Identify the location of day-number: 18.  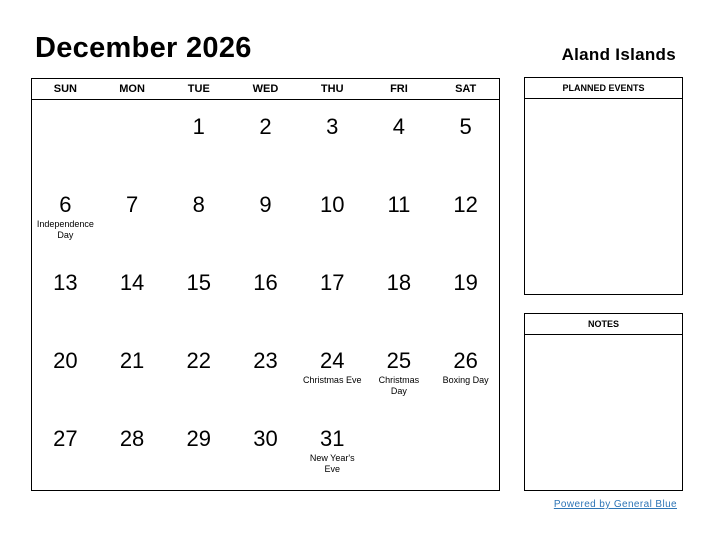
(399, 282).